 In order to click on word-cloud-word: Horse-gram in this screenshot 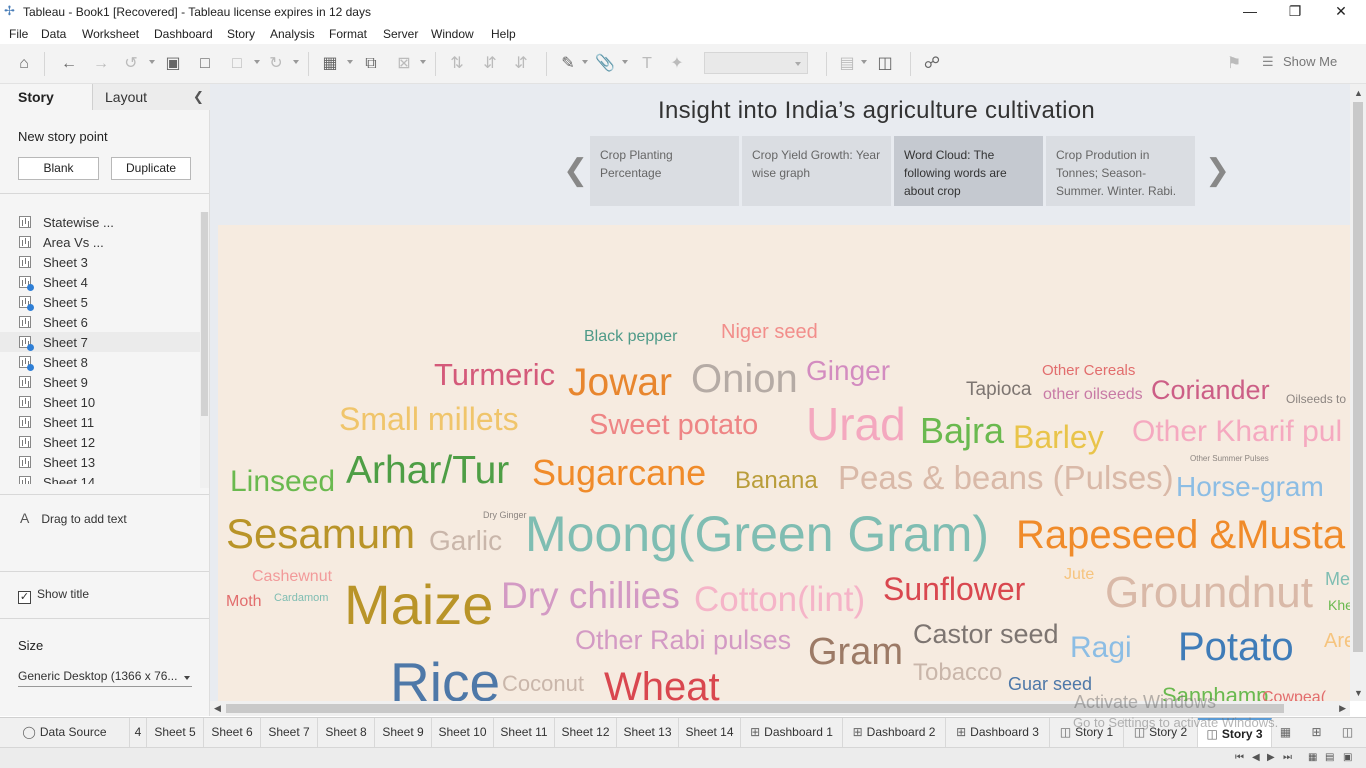, I will do `click(1250, 487)`.